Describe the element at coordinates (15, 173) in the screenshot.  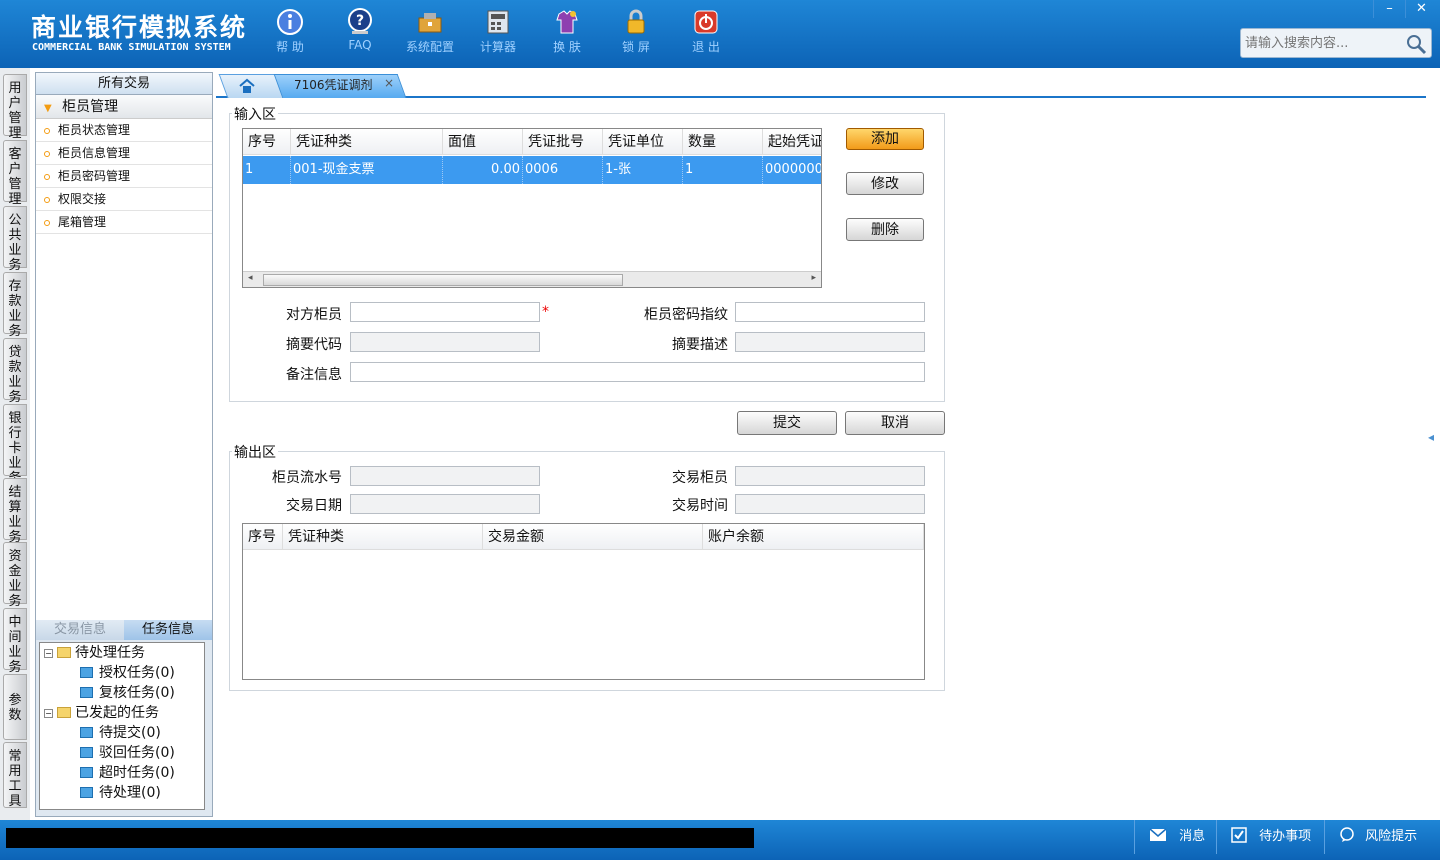
I see `vtab-customer-mgmt: 客户管理` at that location.